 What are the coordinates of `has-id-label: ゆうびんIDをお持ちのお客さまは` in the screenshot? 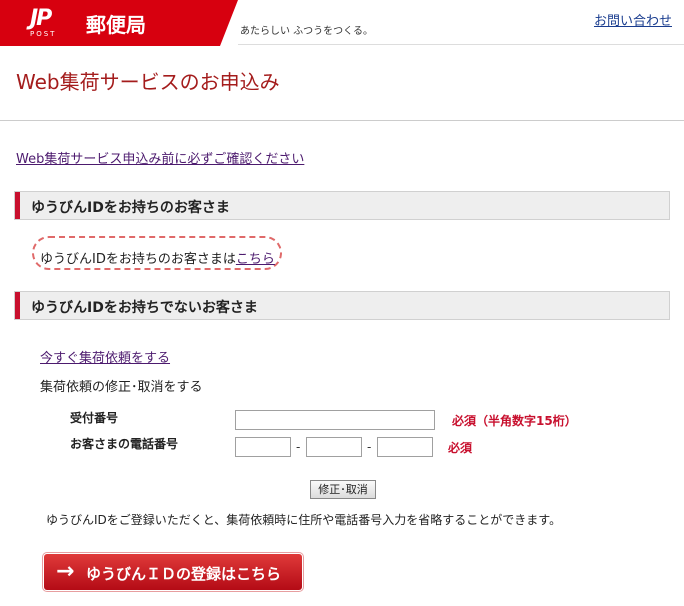 It's located at (138, 259).